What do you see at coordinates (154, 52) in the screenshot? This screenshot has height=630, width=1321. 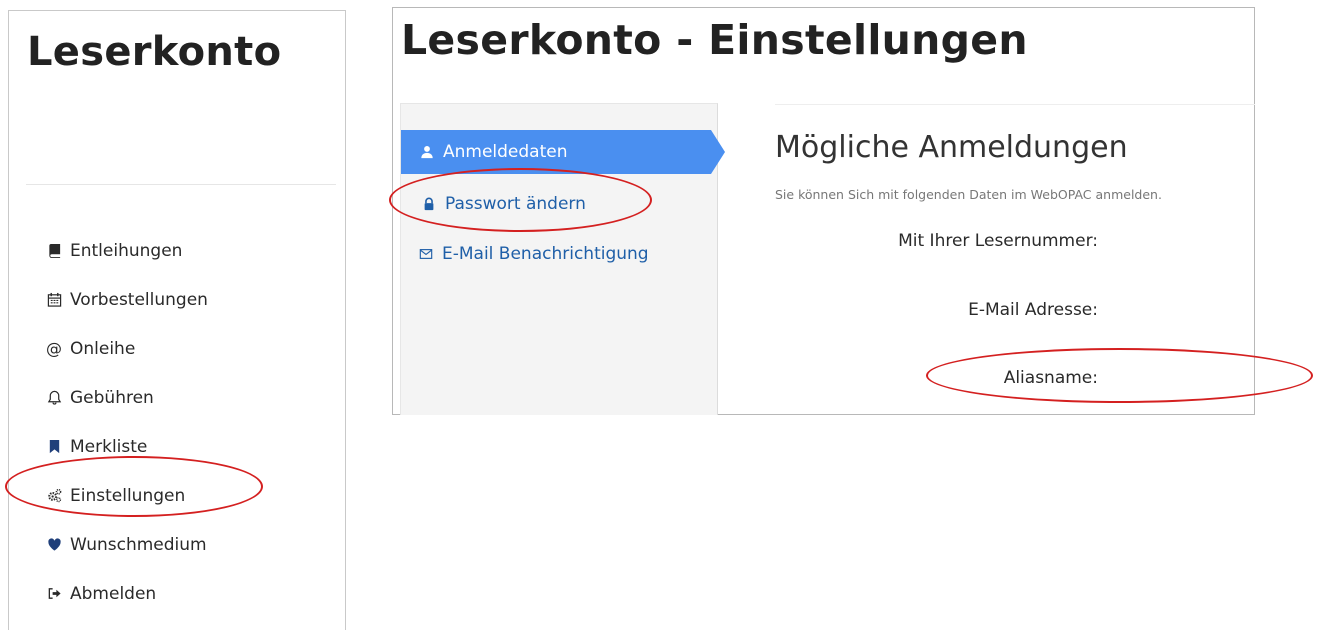 I see `sidebar-title: Leserkonto` at bounding box center [154, 52].